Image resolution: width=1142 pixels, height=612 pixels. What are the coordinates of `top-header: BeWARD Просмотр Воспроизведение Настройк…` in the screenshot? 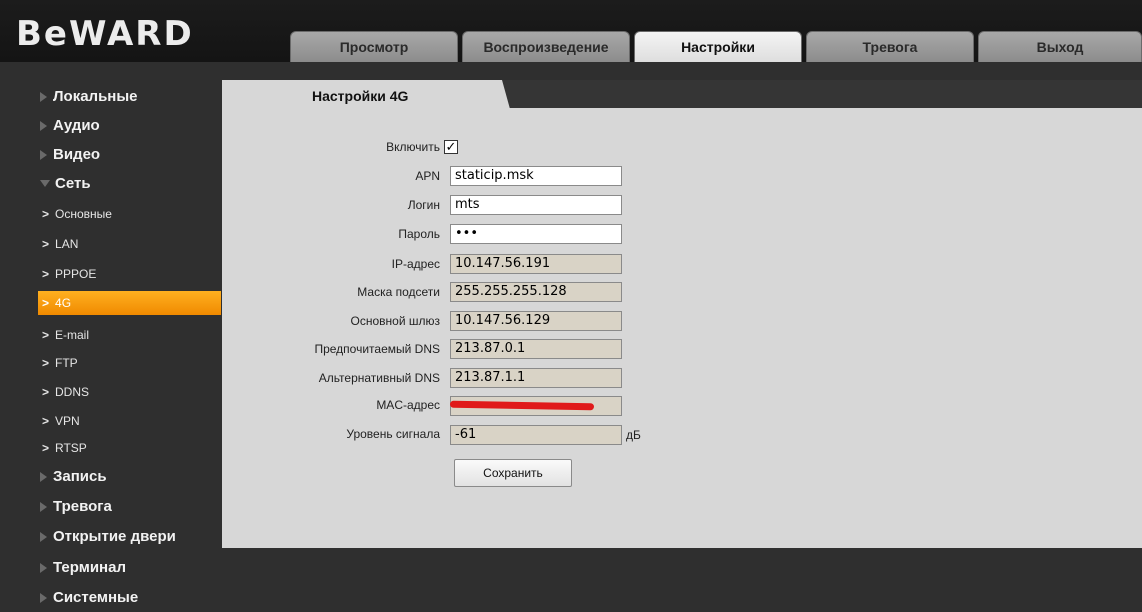 It's located at (571, 31).